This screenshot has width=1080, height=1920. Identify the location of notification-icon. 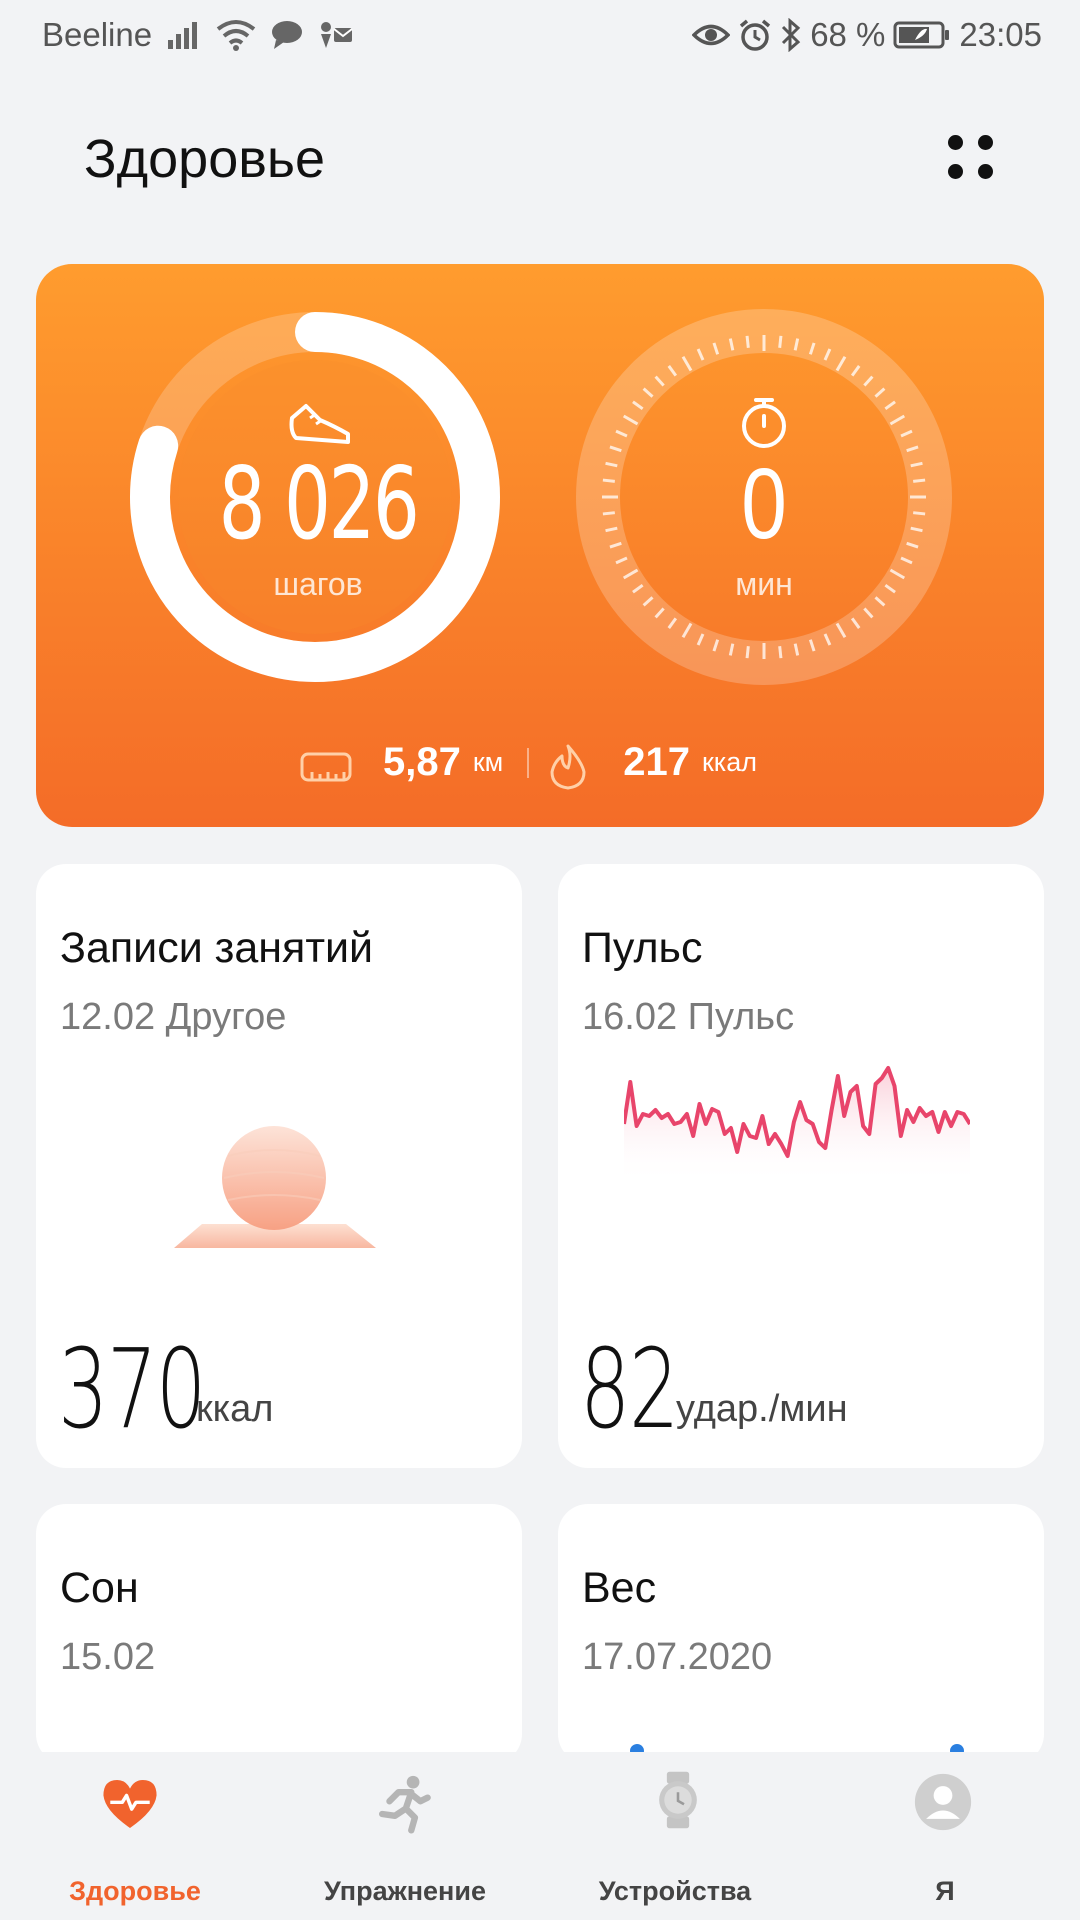
(337, 35).